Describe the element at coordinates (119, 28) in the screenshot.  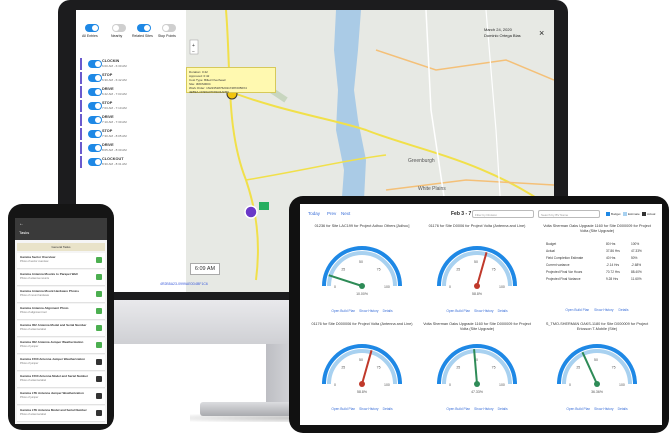
I see `toggle-nearby` at that location.